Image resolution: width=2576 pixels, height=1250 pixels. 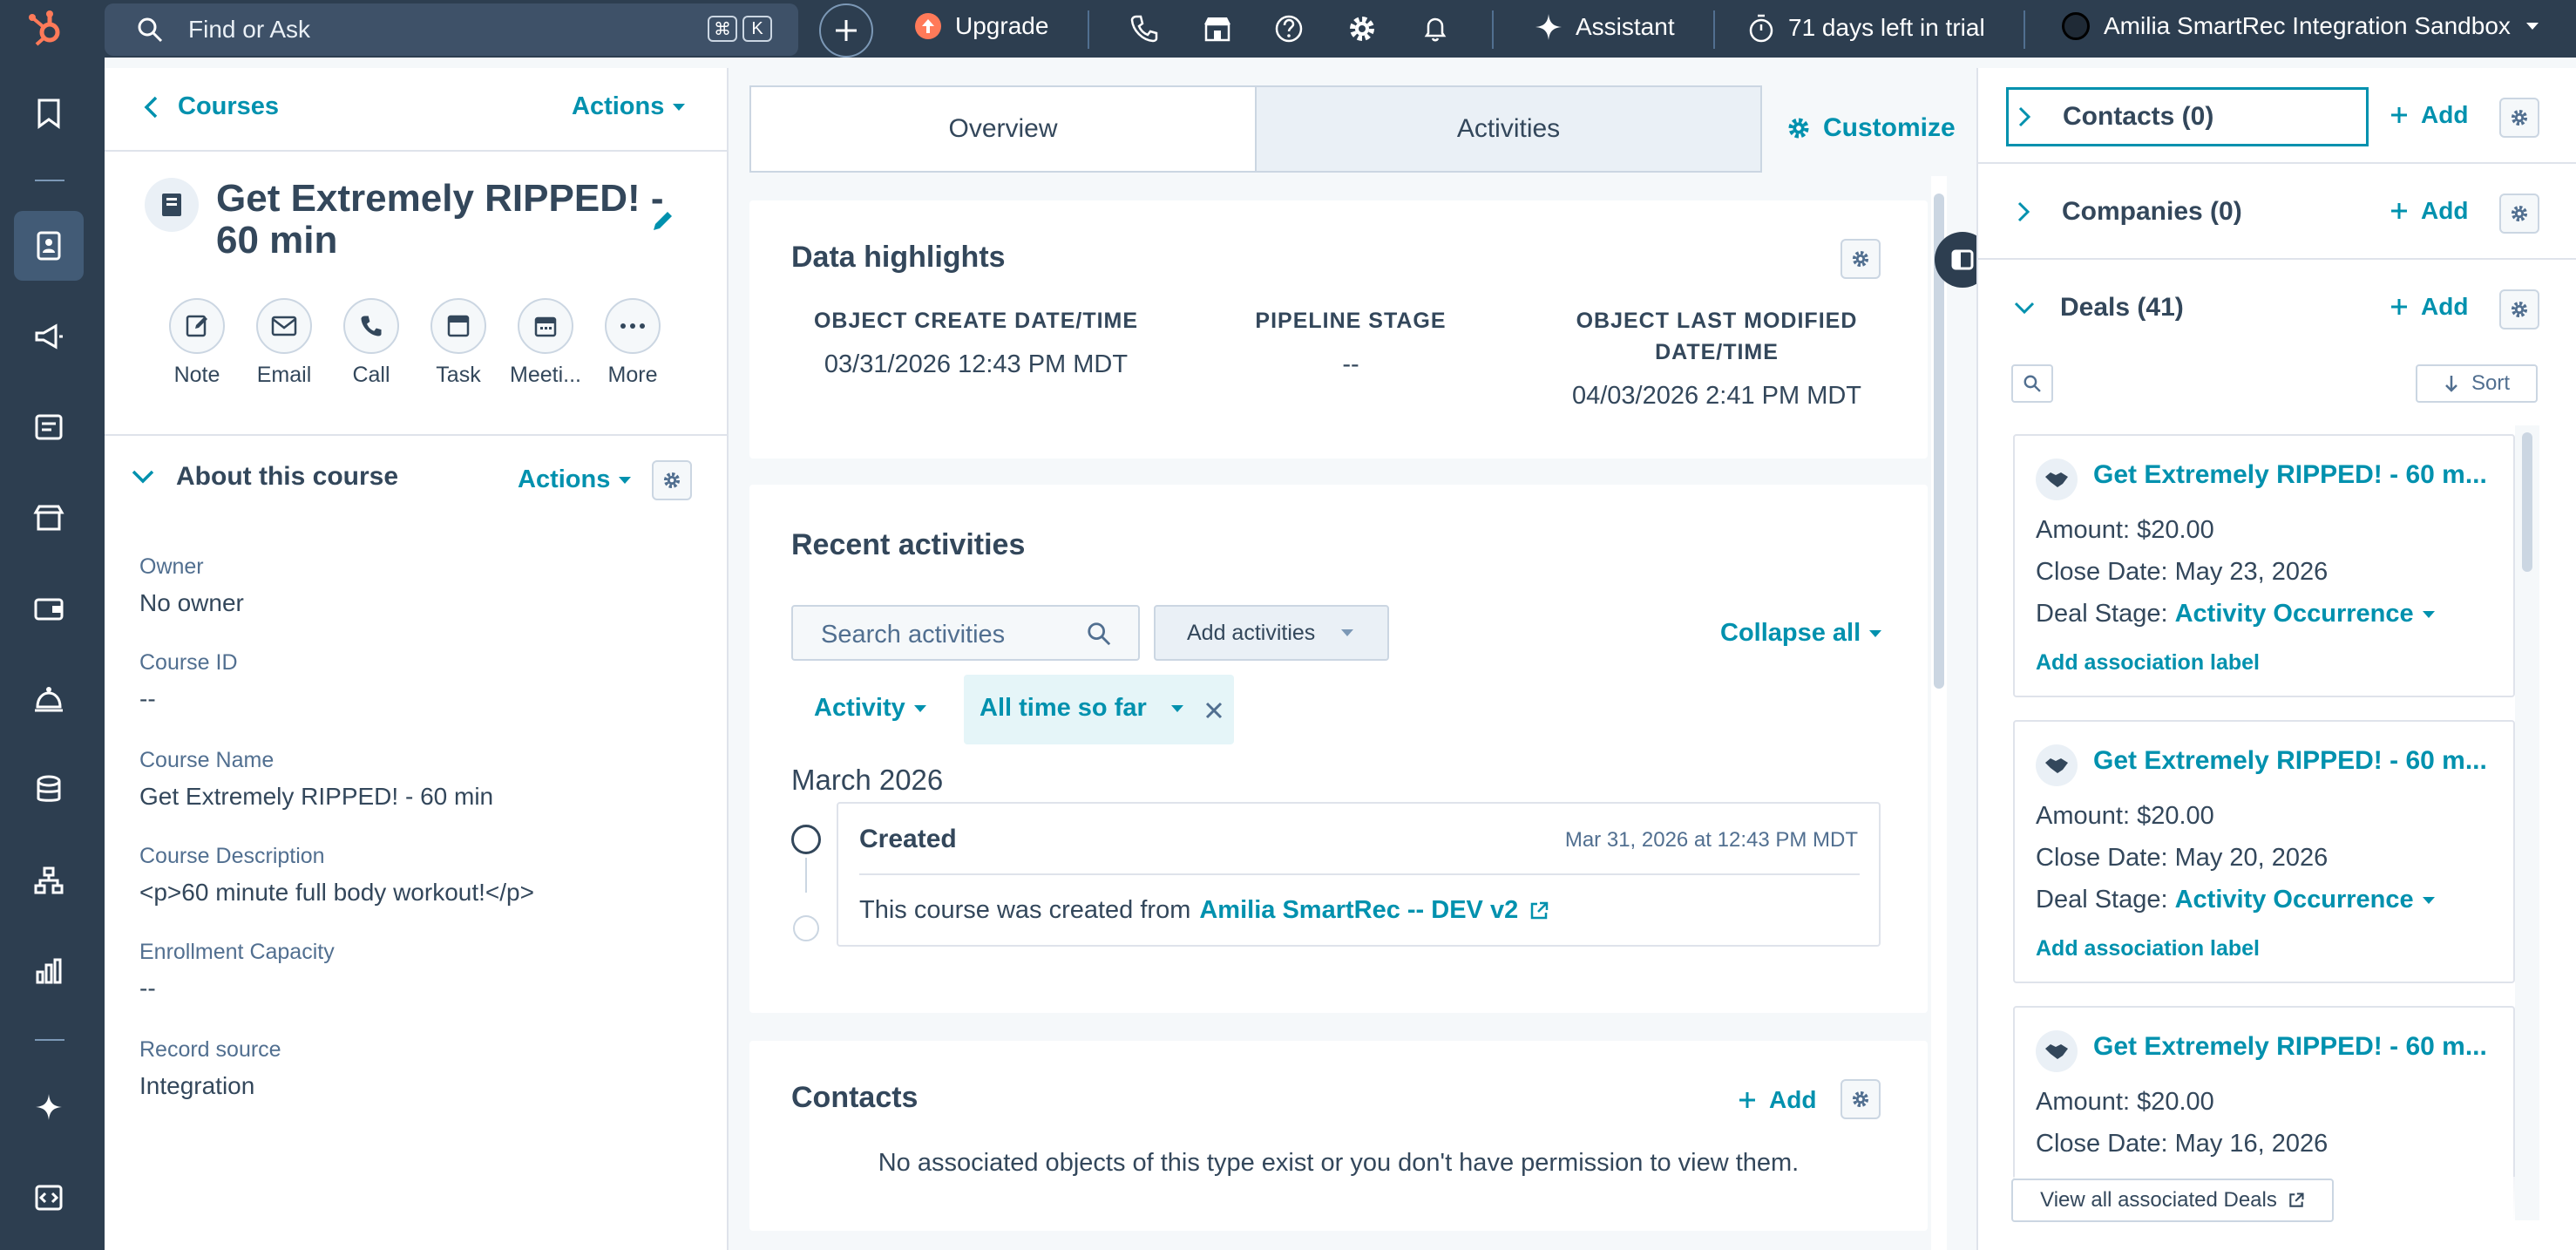 I want to click on marketing-megaphone-icon, so click(x=49, y=336).